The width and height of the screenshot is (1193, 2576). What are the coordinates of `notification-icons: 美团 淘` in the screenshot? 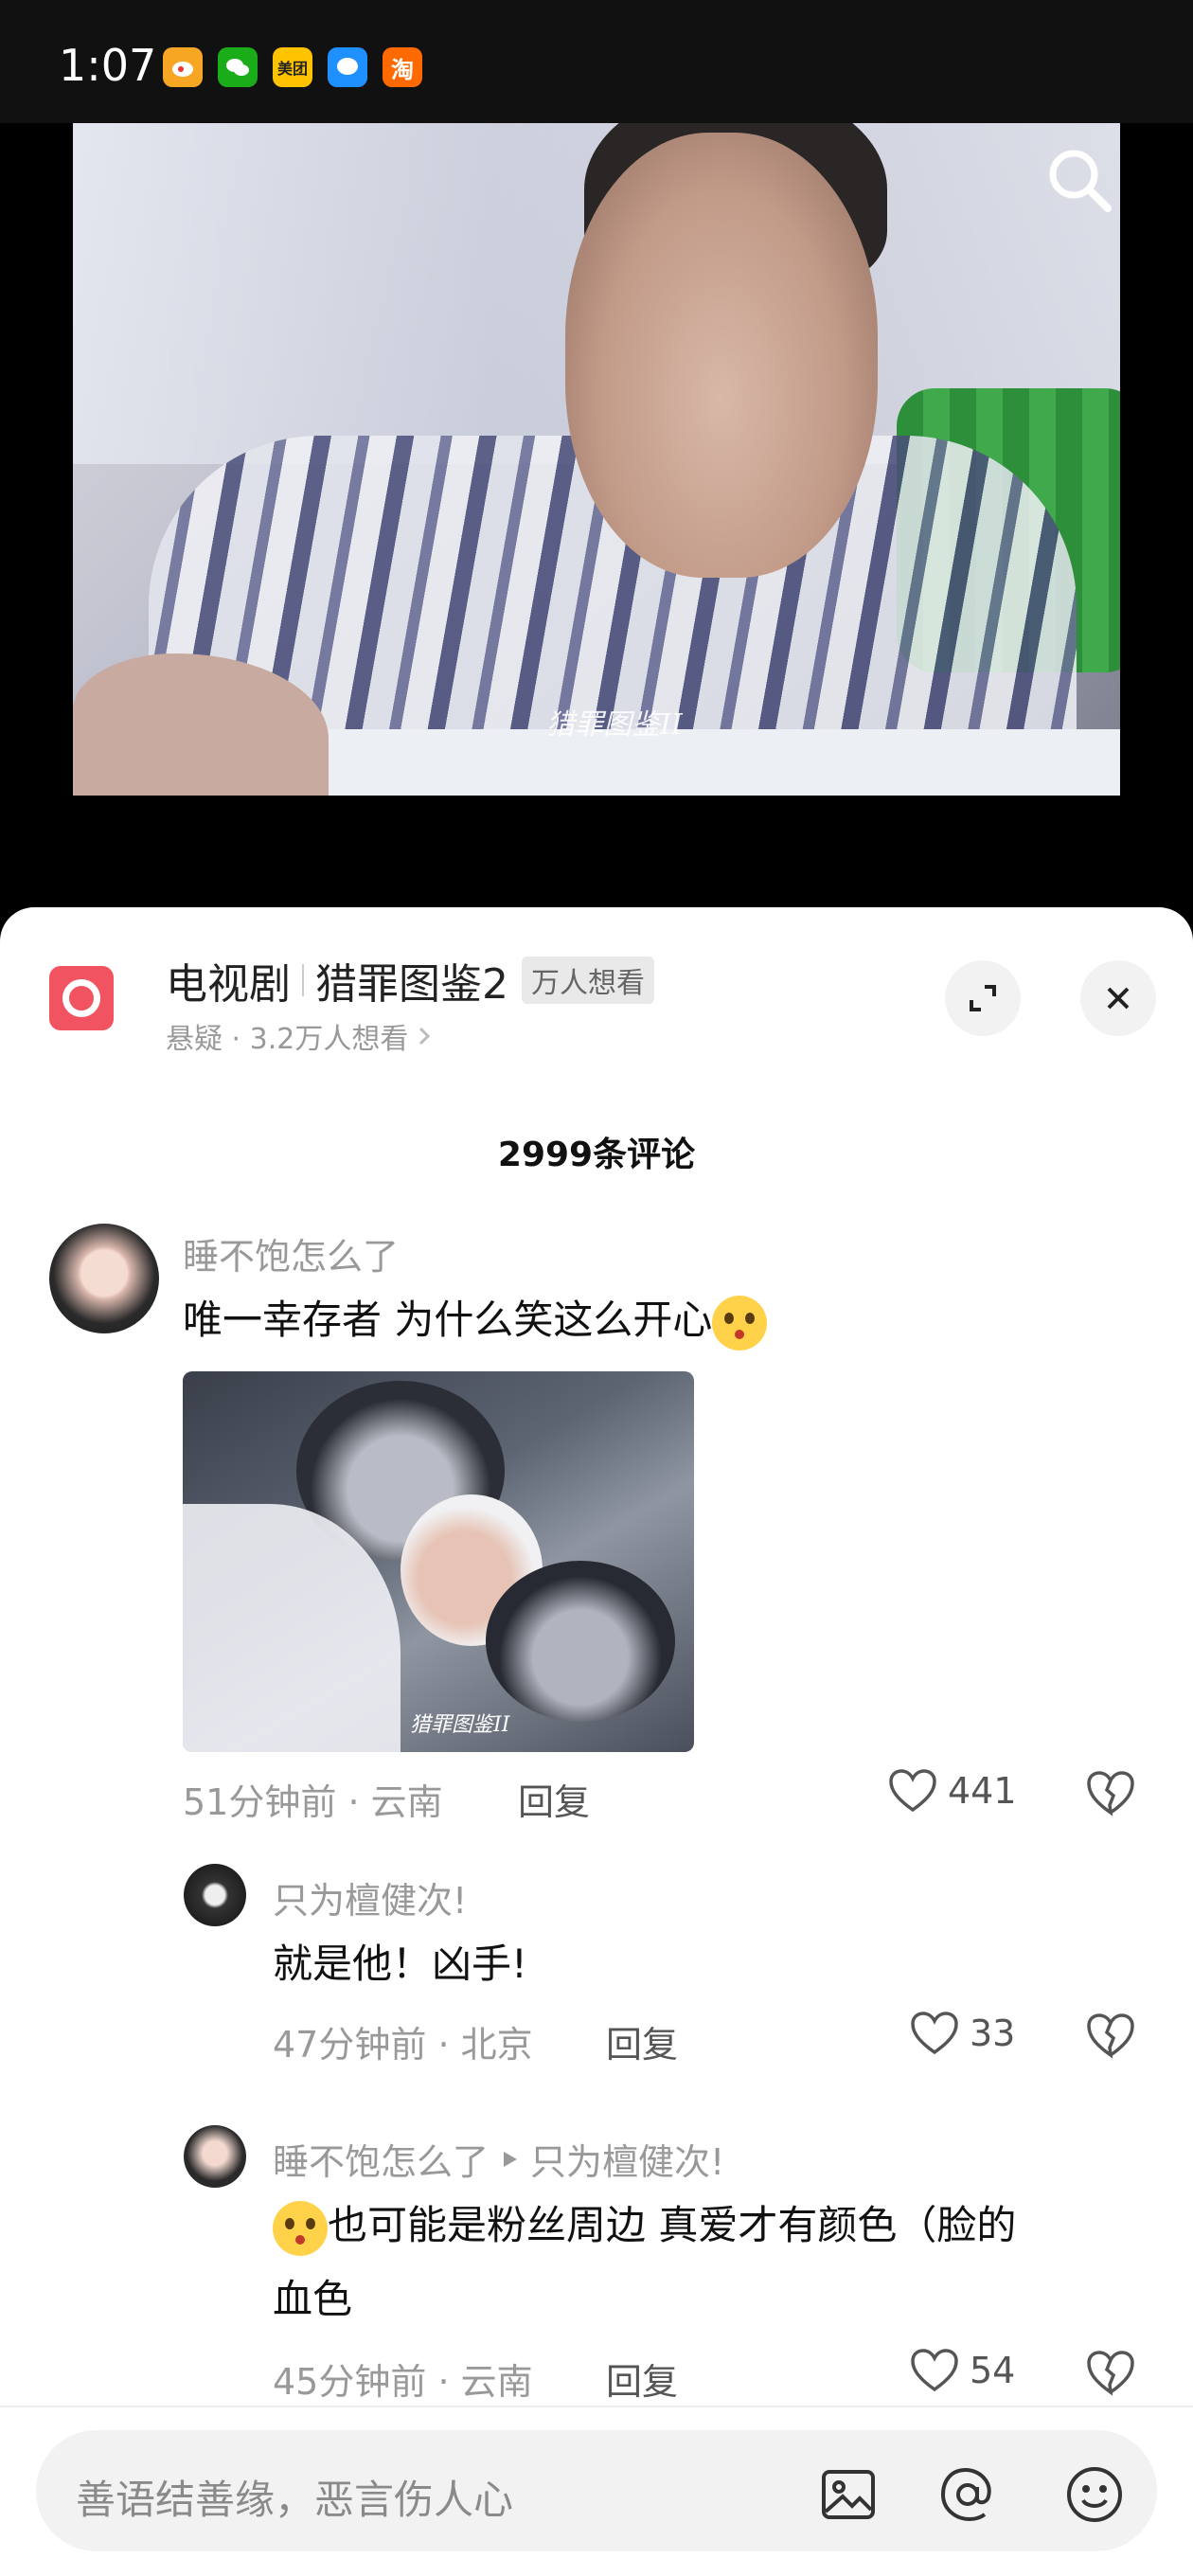 It's located at (292, 67).